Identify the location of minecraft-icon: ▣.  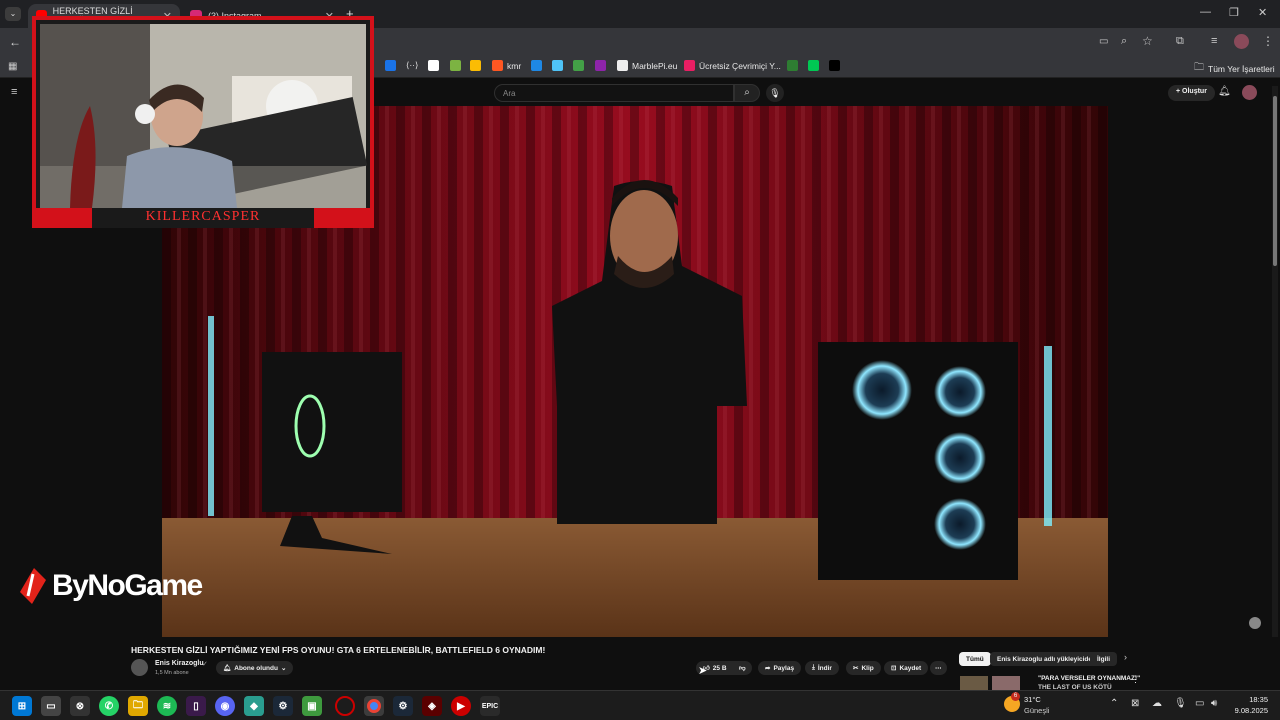
(312, 706).